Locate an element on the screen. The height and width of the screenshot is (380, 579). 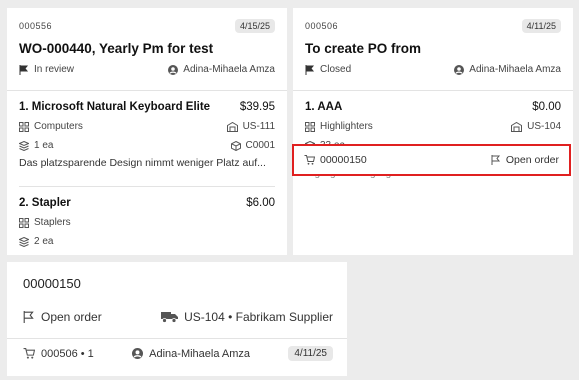
status-text: In review is located at coordinates (54, 69).